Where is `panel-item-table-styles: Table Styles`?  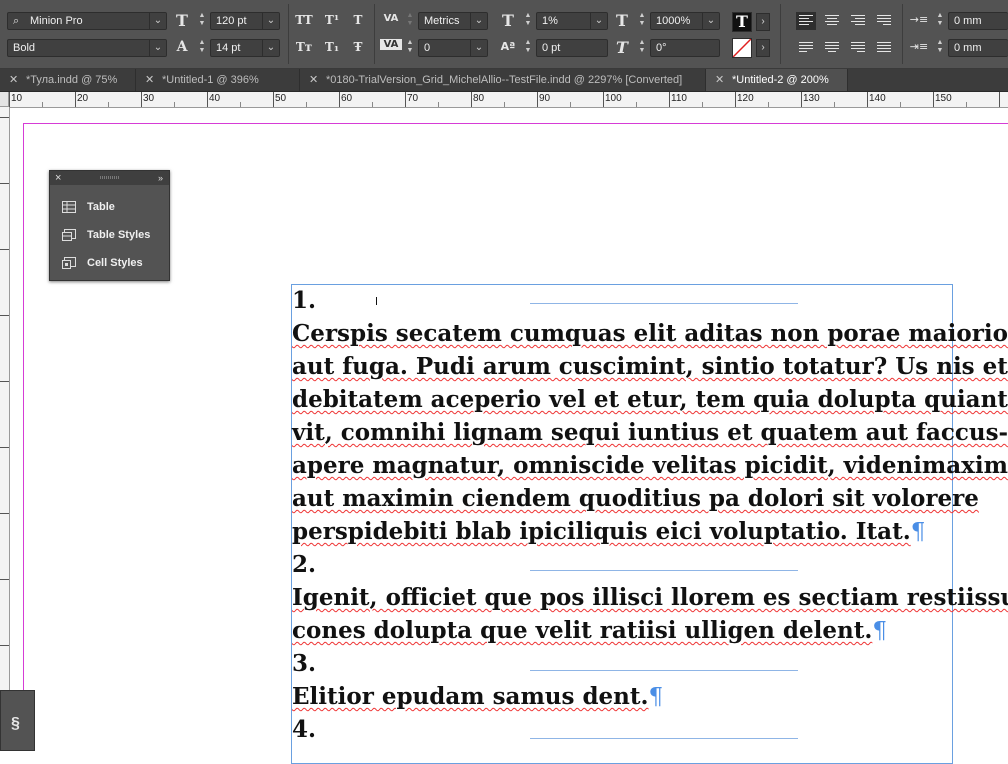
panel-item-table-styles: Table Styles is located at coordinates (109, 235).